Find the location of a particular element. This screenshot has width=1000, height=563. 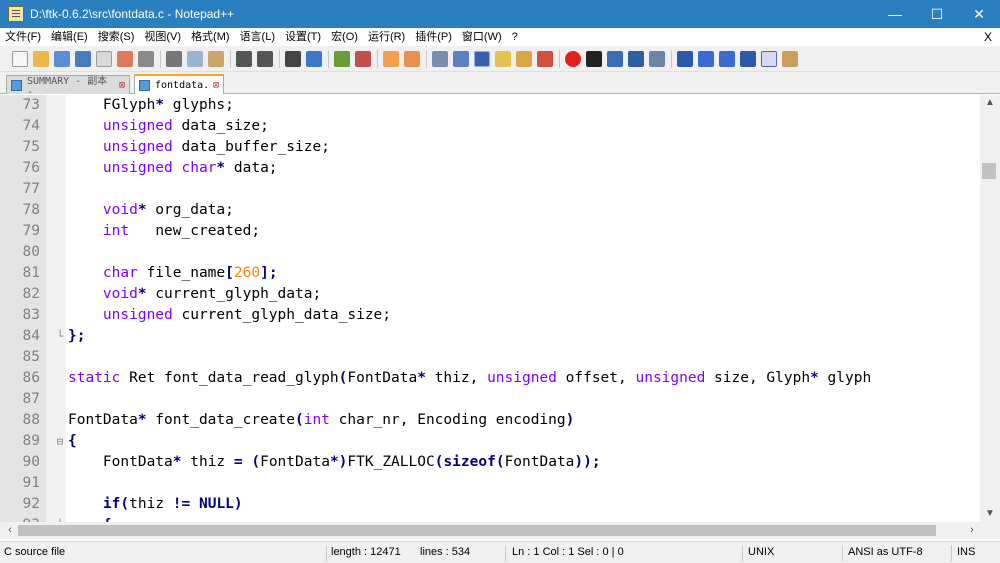

zoom-out-icon is located at coordinates (363, 58).